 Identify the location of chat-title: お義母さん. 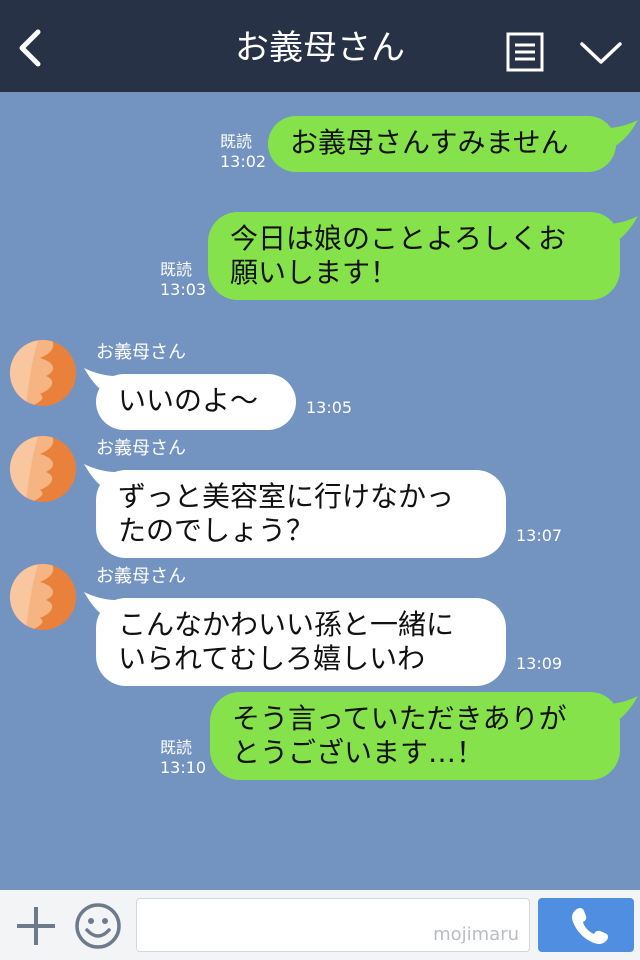
(320, 48).